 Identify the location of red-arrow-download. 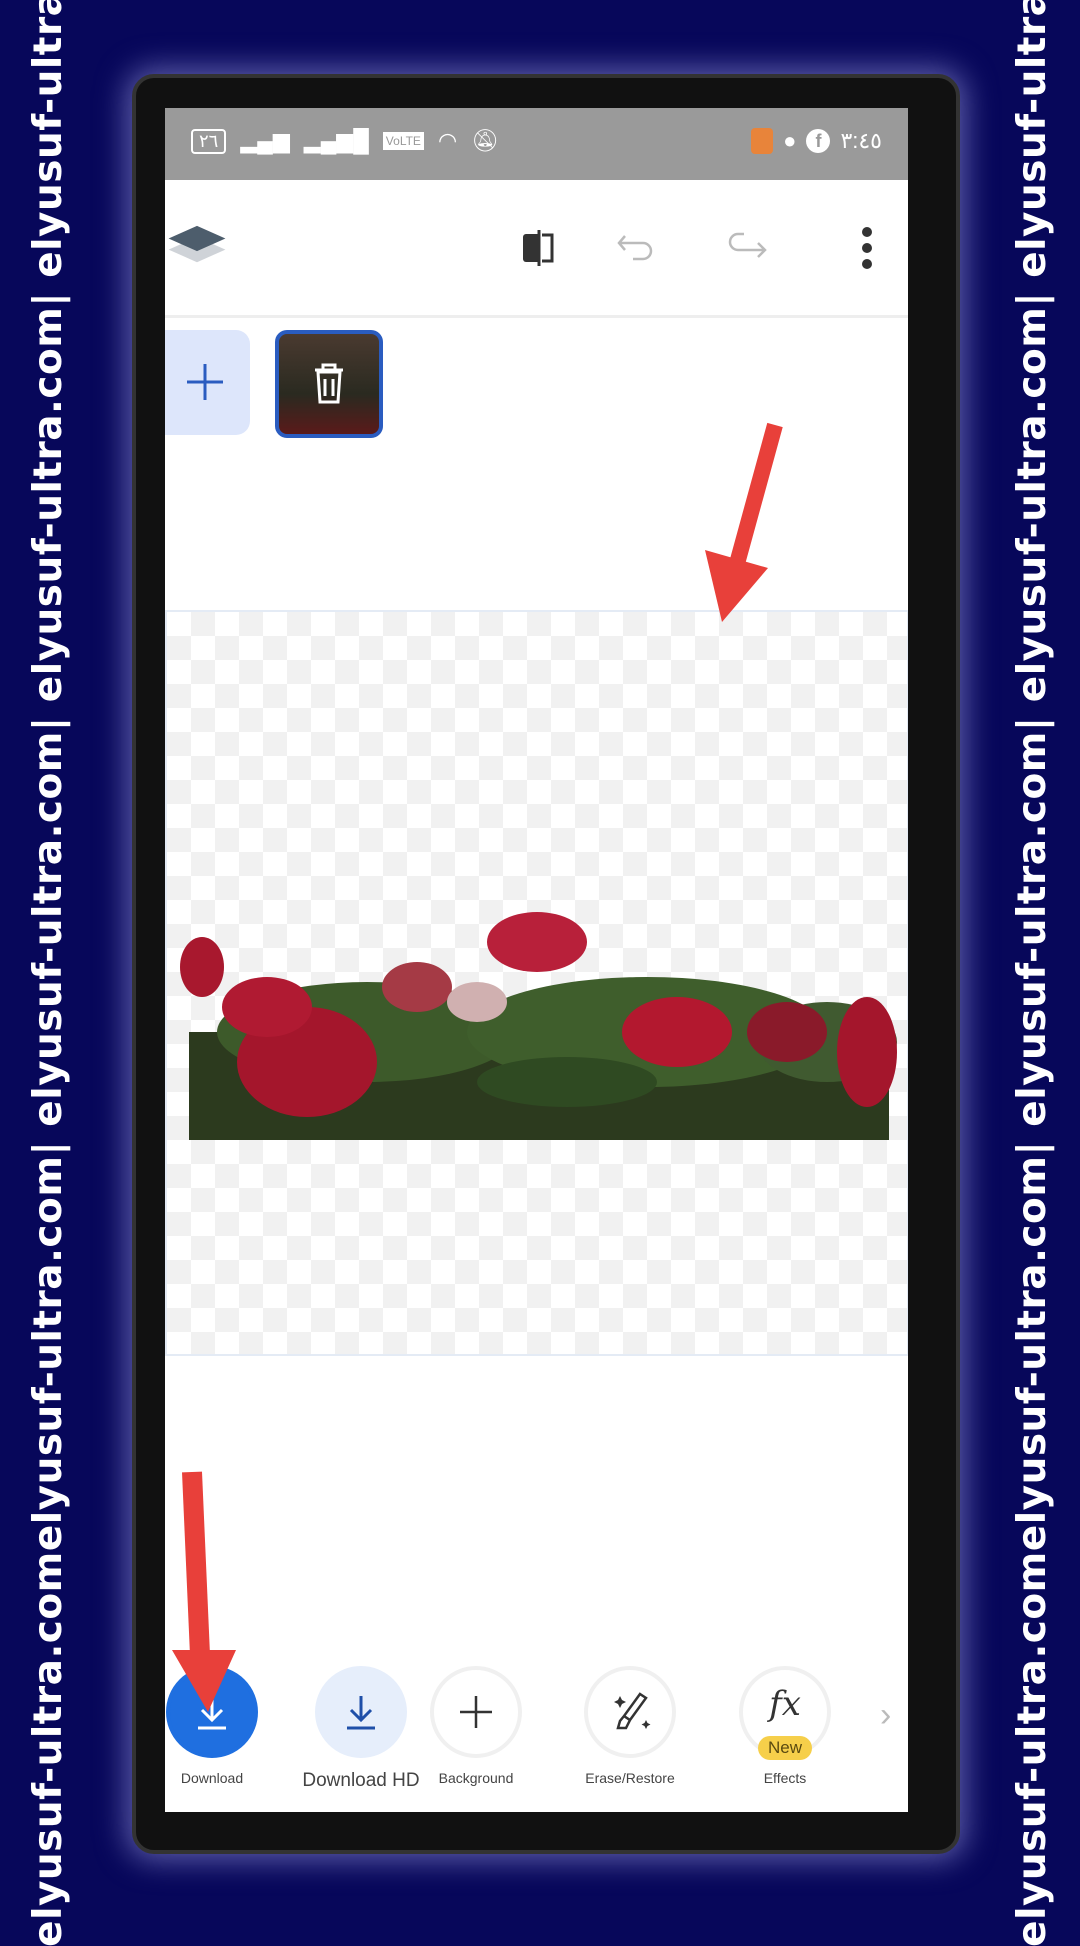
(204, 1591).